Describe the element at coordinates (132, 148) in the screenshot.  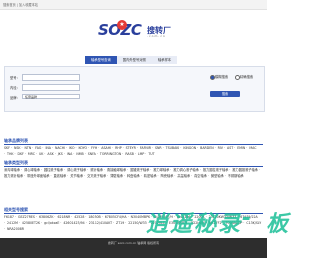
I see `list-item: STEYR ·` at that location.